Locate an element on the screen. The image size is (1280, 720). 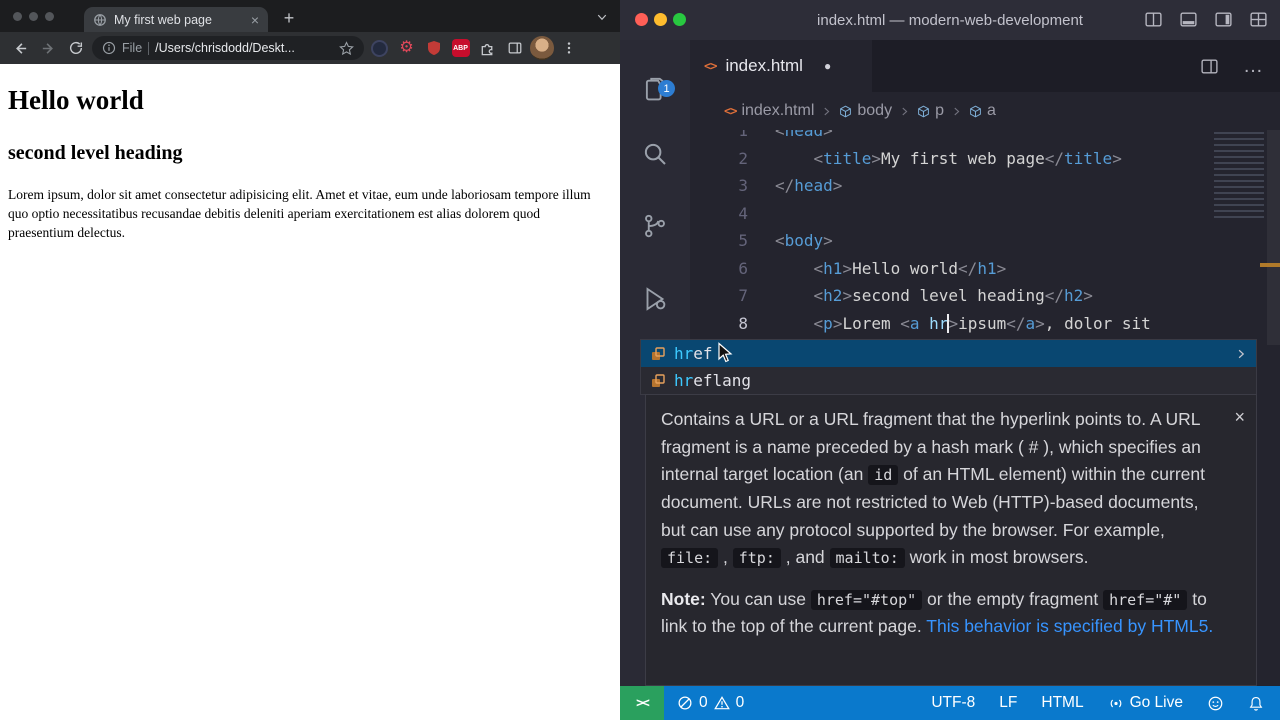
browser-tab: My first web page × is located at coordinates (176, 19).